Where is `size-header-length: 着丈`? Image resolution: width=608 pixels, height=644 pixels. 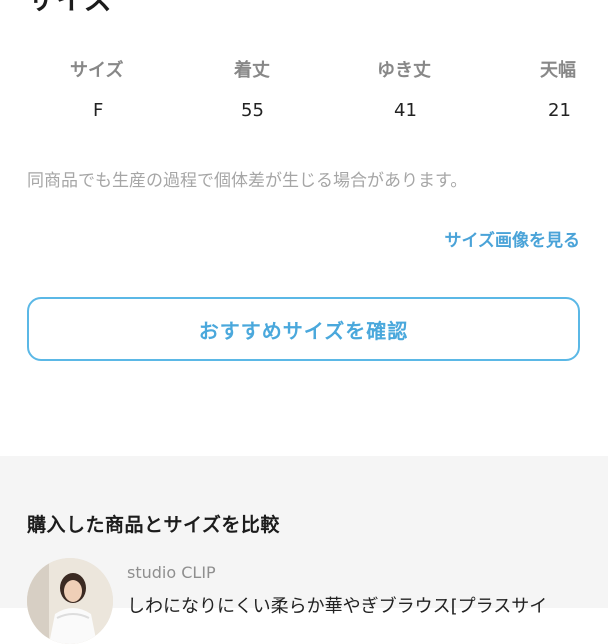 size-header-length: 着丈 is located at coordinates (252, 70).